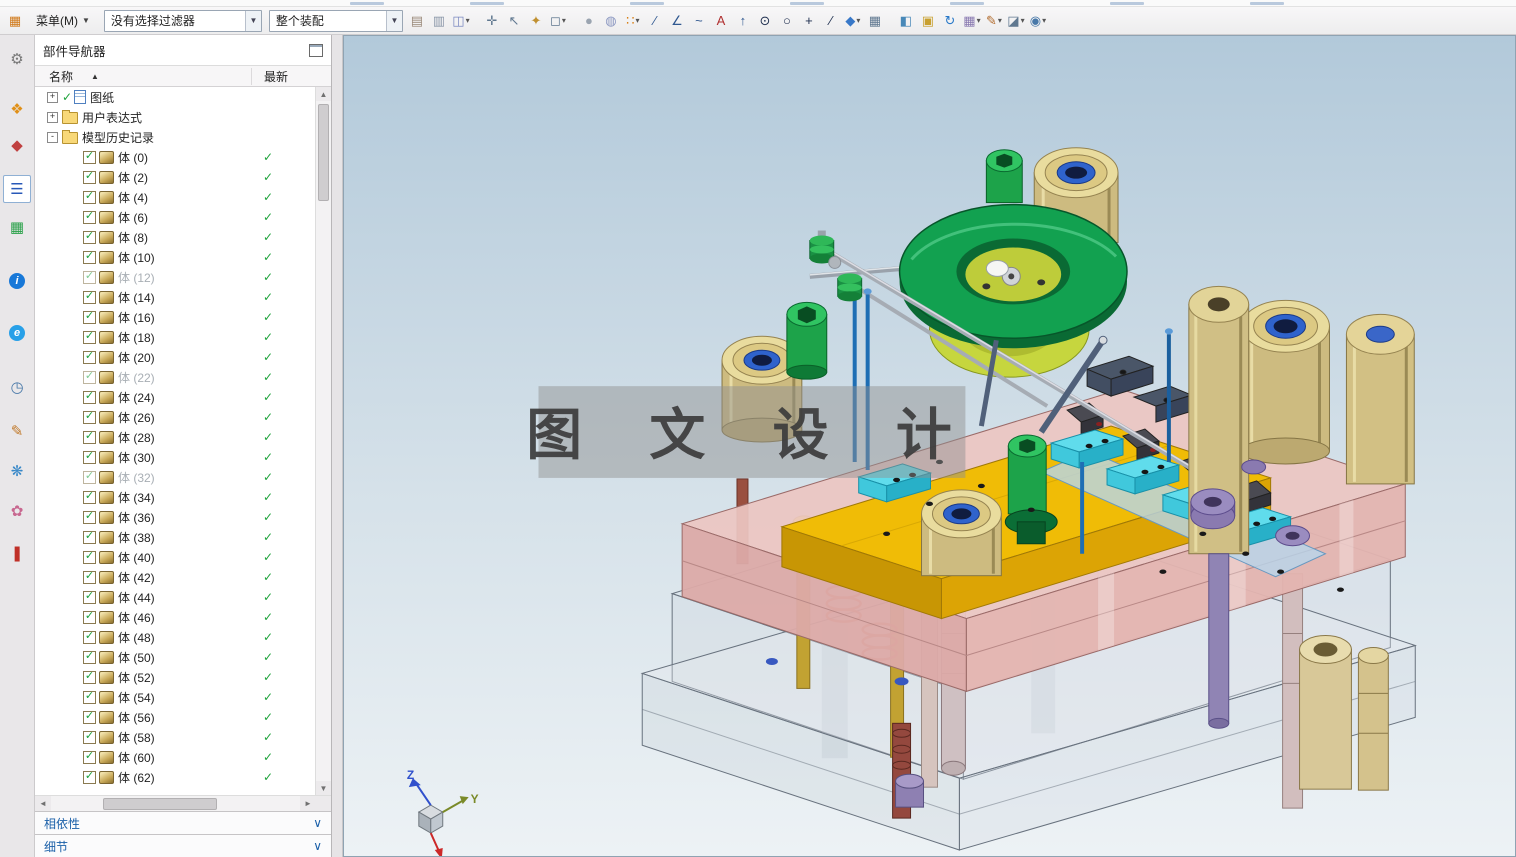 The width and height of the screenshot is (1516, 857). Describe the element at coordinates (928, 21) in the screenshot. I see `window-icon: ▣` at that location.